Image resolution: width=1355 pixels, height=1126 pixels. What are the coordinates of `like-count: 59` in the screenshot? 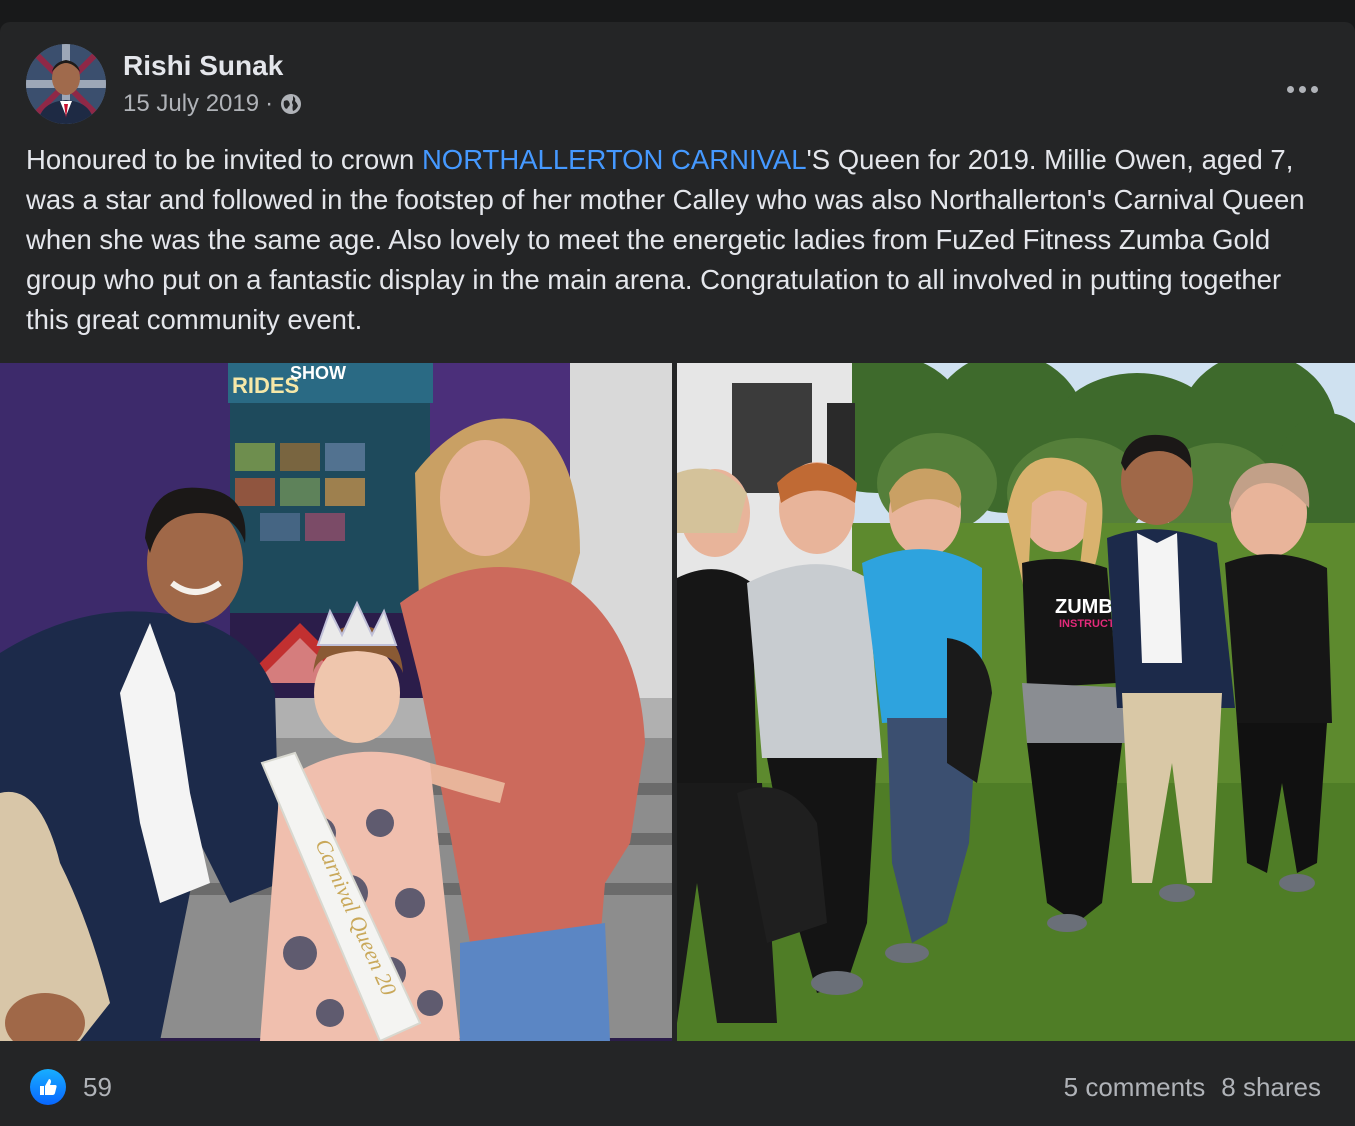 It's located at (97, 1087).